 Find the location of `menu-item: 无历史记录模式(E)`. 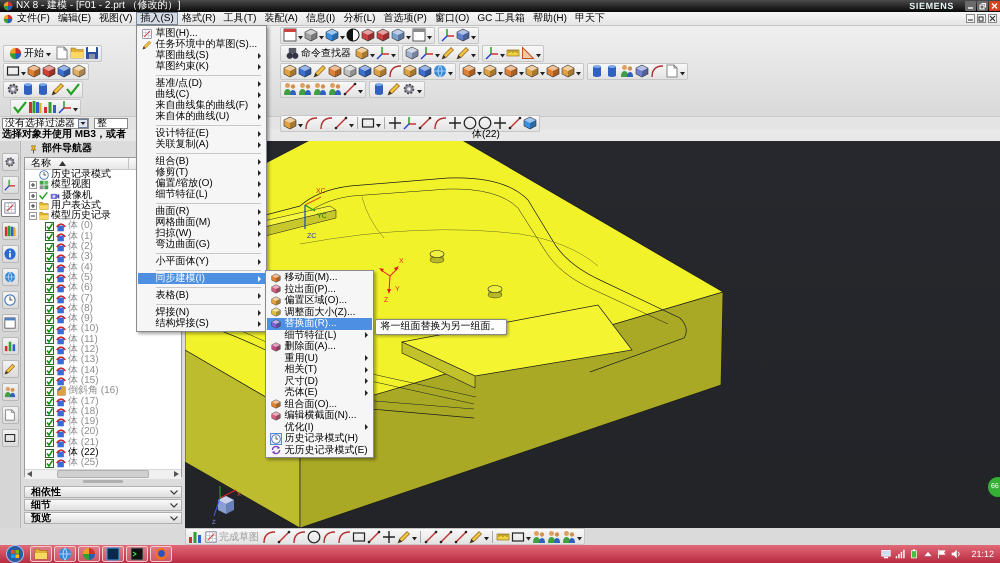

menu-item: 无历史记录模式(E) is located at coordinates (319, 450).